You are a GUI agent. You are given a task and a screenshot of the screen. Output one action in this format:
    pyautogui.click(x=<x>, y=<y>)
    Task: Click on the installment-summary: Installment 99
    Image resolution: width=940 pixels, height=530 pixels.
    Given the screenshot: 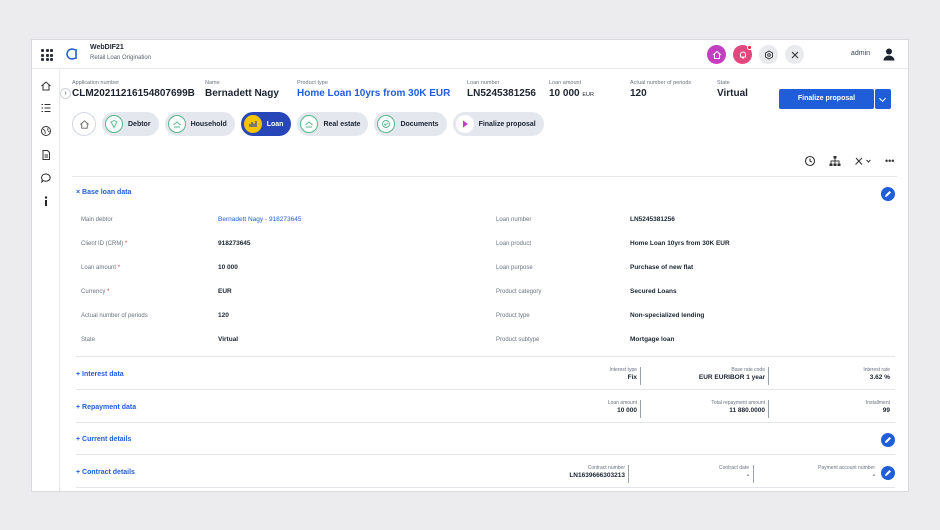 What is the action you would take?
    pyautogui.click(x=877, y=407)
    